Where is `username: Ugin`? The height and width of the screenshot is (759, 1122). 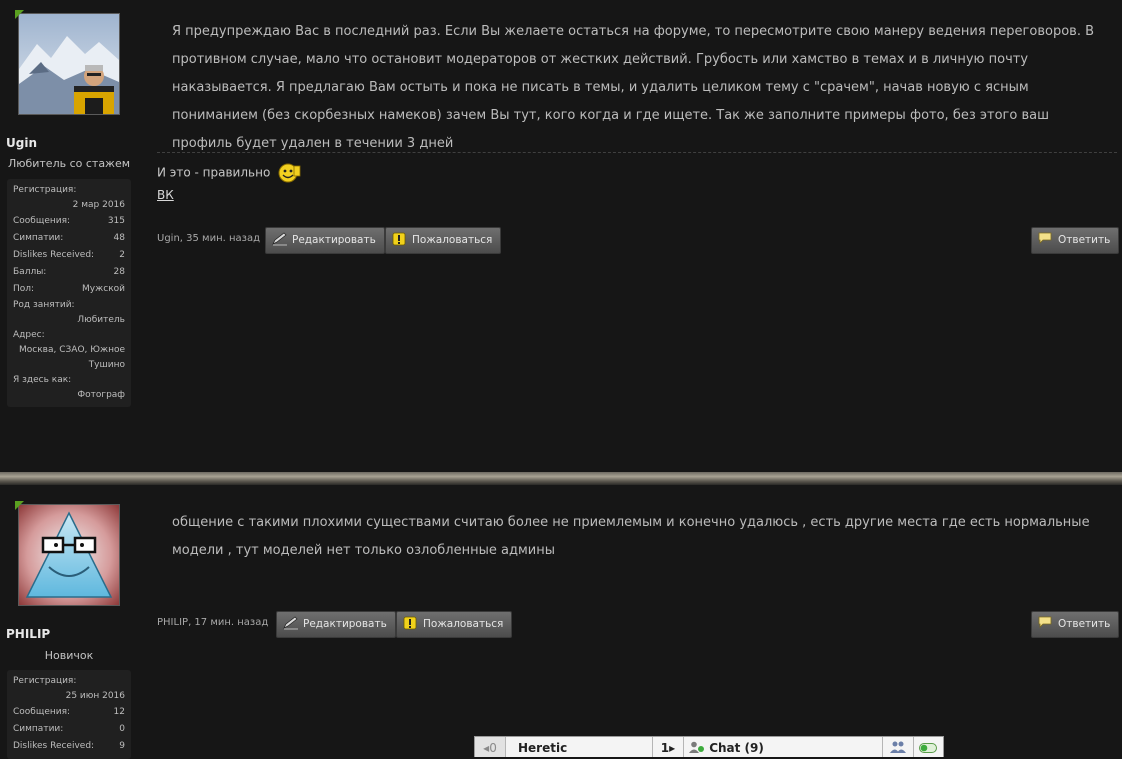
username: Ugin is located at coordinates (21, 143).